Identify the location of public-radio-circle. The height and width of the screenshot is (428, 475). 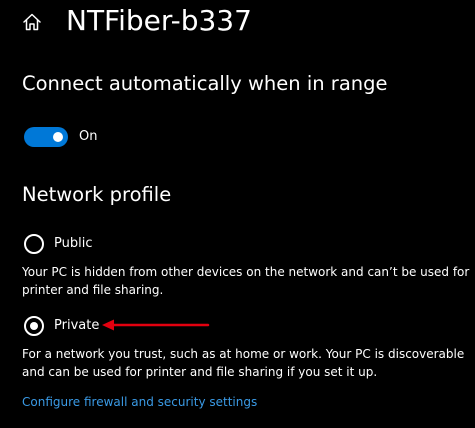
(34, 244).